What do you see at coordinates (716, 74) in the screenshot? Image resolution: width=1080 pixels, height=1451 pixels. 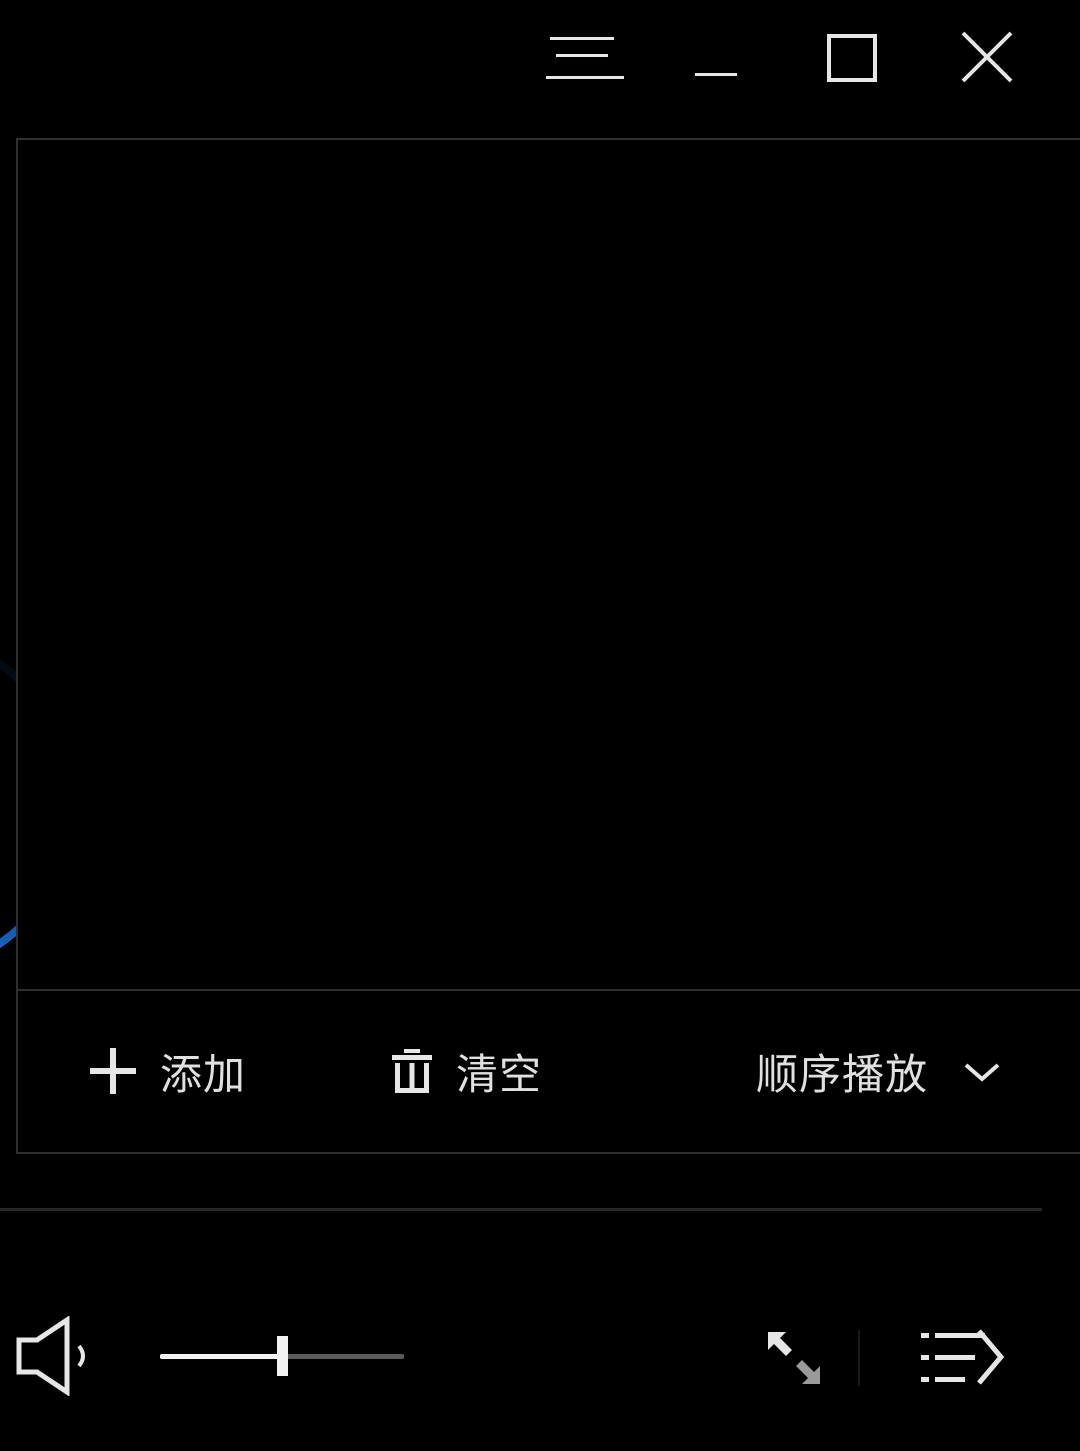 I see `minimize-icon` at bounding box center [716, 74].